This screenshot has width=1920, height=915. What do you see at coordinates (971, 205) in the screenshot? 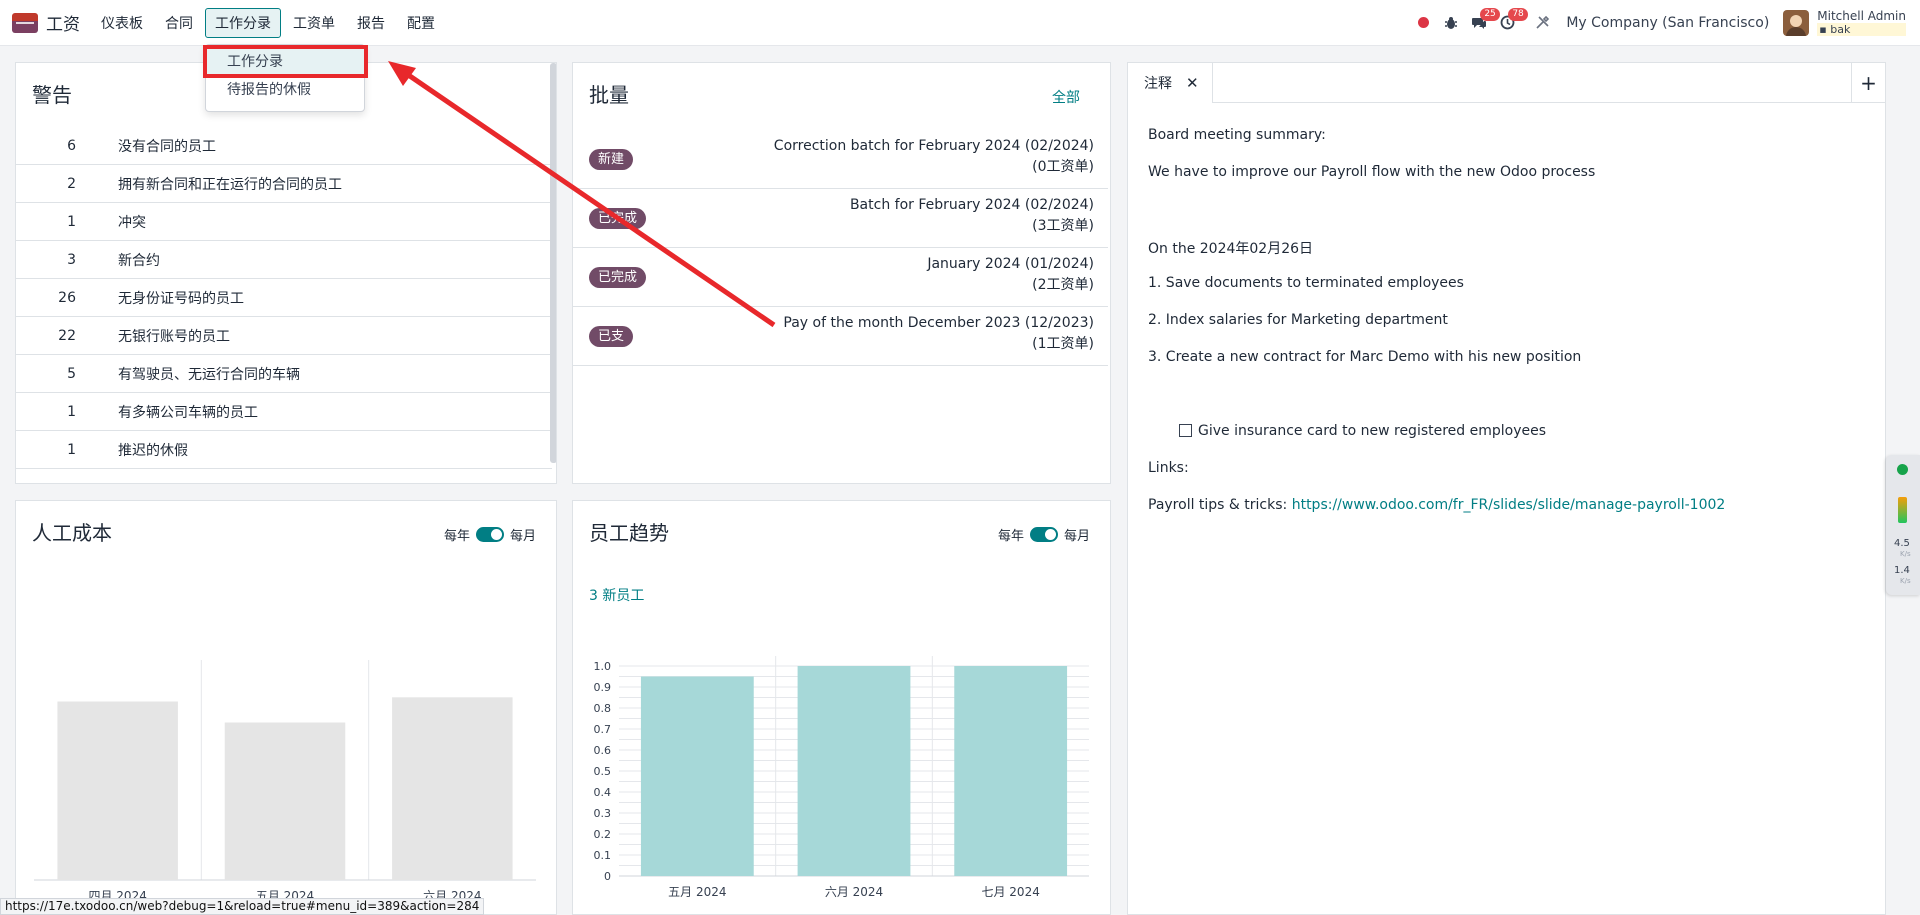
I see `batch-name: Batch for February 2024 (02/2024)` at bounding box center [971, 205].